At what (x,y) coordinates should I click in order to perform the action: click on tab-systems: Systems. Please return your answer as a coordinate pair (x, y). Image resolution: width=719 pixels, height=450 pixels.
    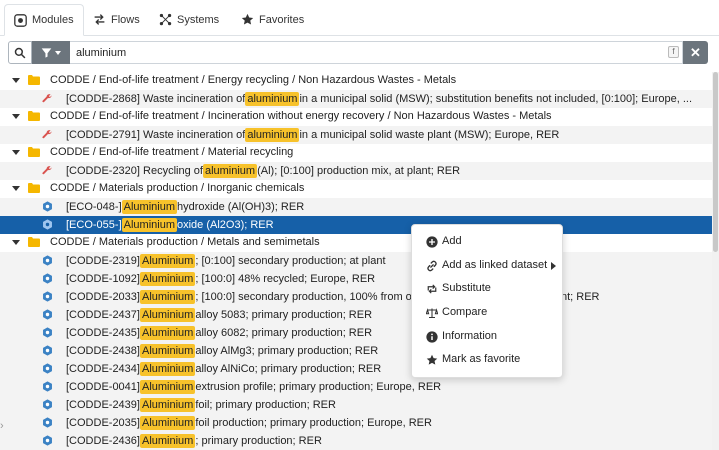
    Looking at the image, I should click on (189, 19).